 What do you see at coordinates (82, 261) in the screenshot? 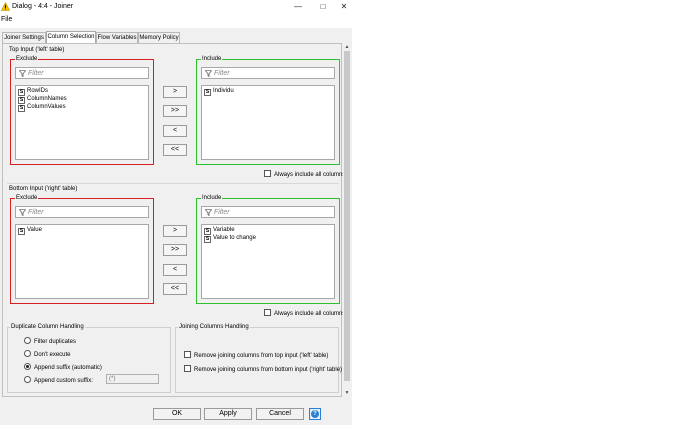
I see `bottom-exclude-list: S Value` at bounding box center [82, 261].